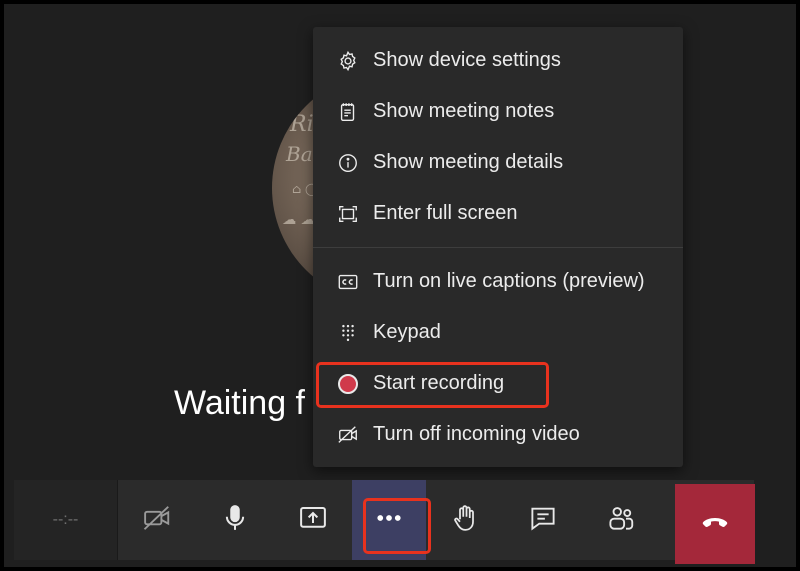 This screenshot has height=571, width=800. I want to click on microphone-button, so click(235, 520).